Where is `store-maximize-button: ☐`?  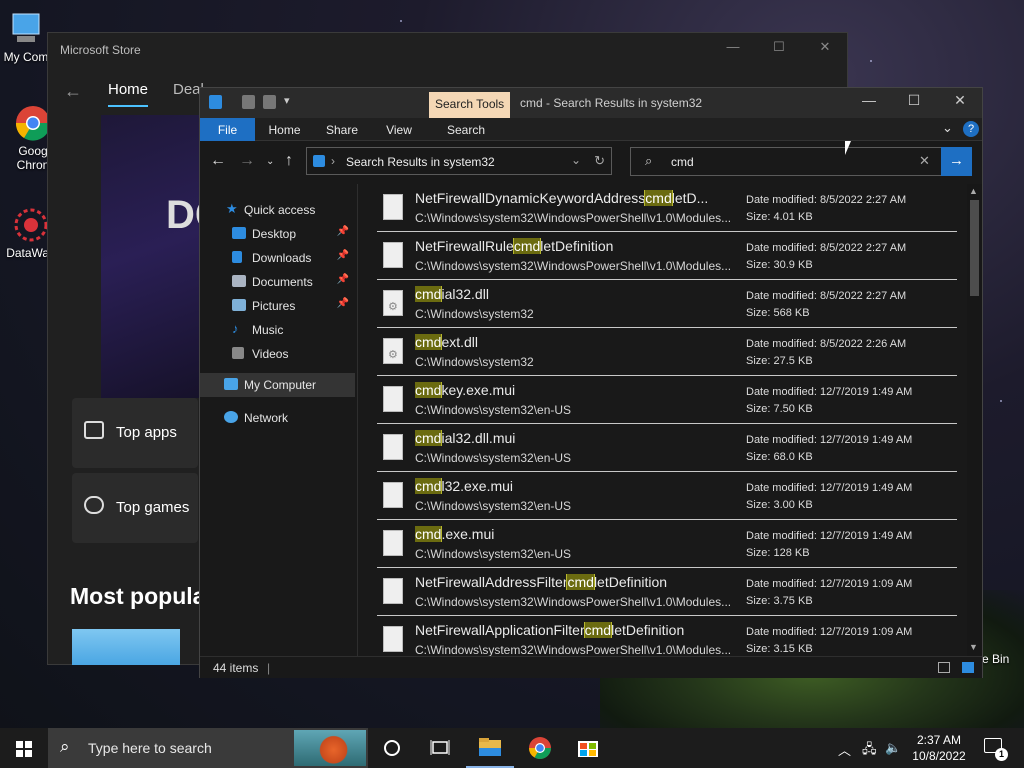
store-maximize-button: ☐ is located at coordinates (779, 47).